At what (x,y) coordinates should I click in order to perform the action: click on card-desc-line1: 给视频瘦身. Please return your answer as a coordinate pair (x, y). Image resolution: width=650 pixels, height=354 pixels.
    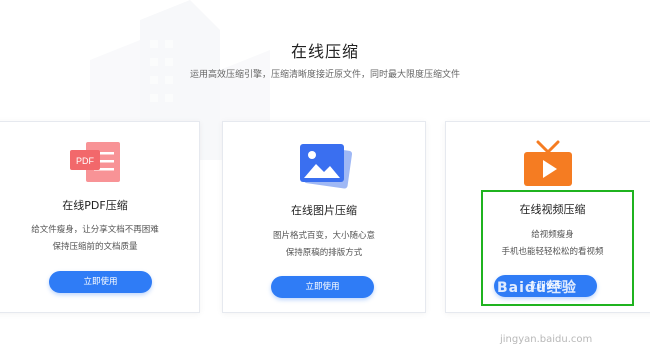
    Looking at the image, I should click on (552, 235).